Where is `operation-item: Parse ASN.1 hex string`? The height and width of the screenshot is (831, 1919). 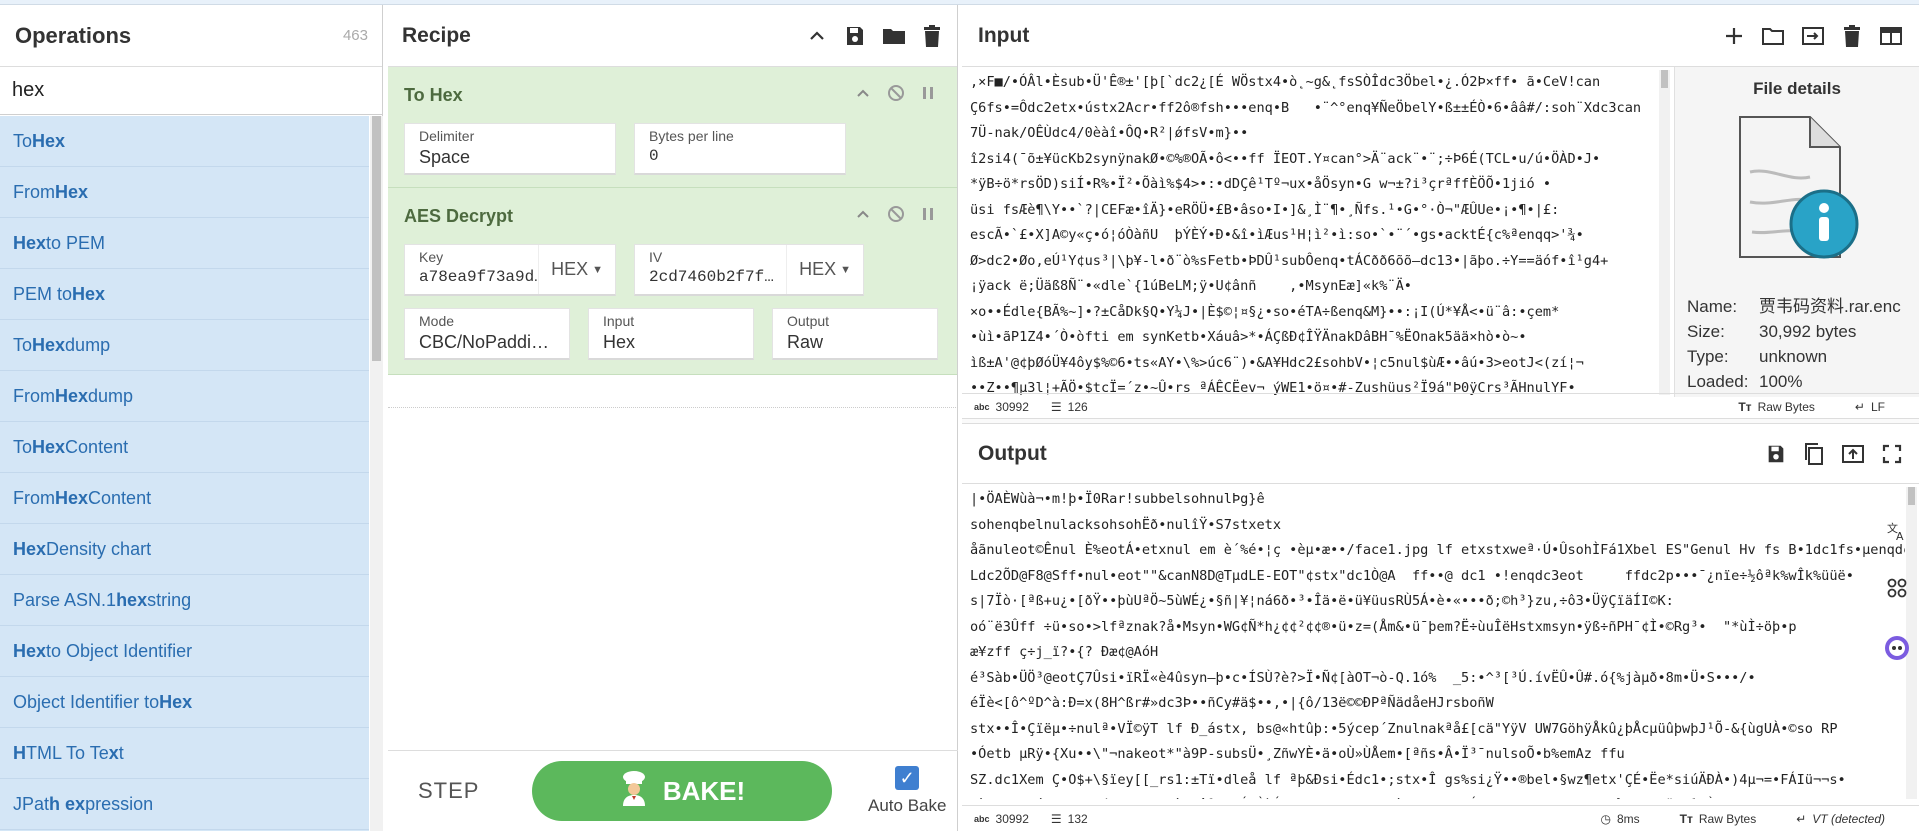 operation-item: Parse ASN.1 hex string is located at coordinates (184, 600).